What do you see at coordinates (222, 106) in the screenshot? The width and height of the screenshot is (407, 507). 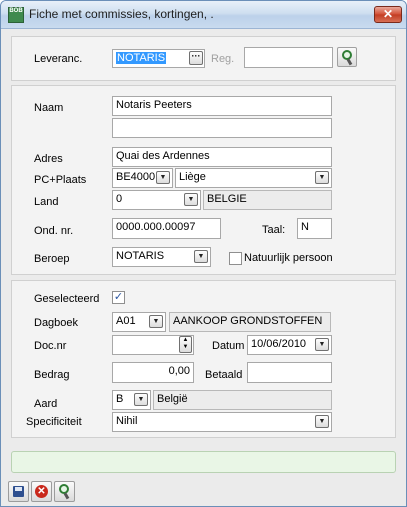 I see `naam-field: Notaris Peeters` at bounding box center [222, 106].